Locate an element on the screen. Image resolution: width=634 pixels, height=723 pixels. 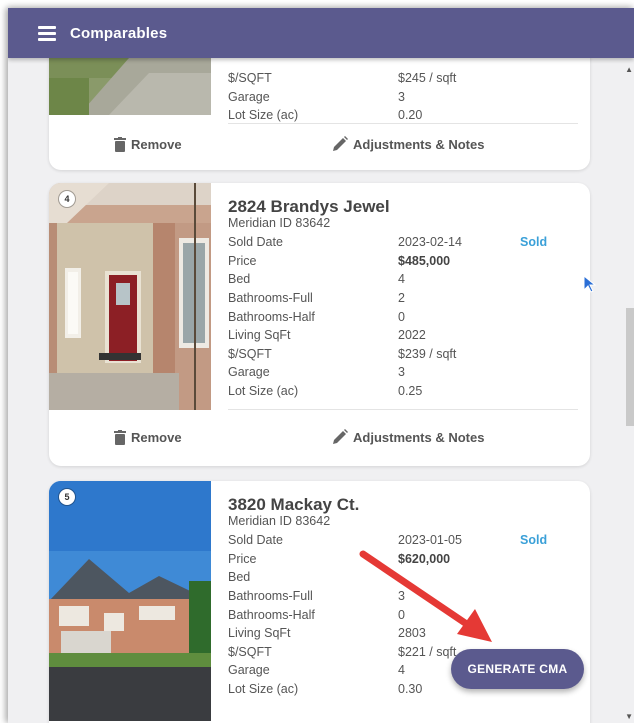
generate-cma-button: GENERATE CMA is located at coordinates (517, 669).